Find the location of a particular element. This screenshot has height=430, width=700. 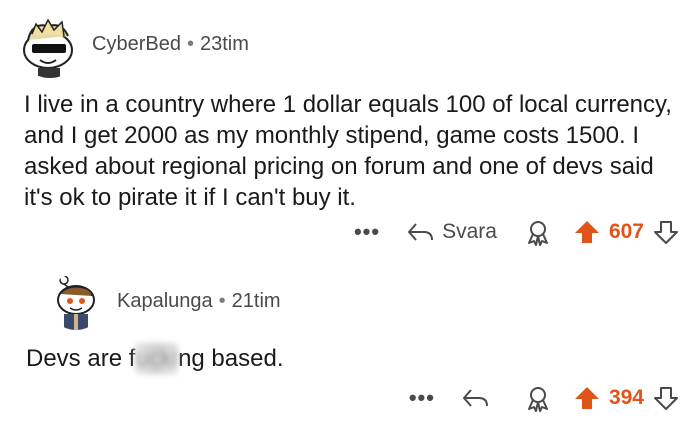

censored-text: ucki is located at coordinates (157, 358).